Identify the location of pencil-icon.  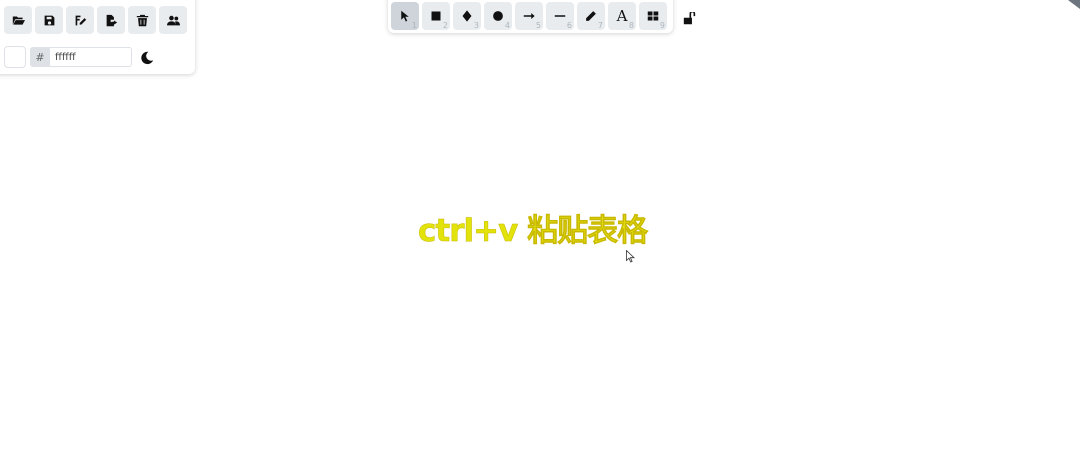
(591, 16).